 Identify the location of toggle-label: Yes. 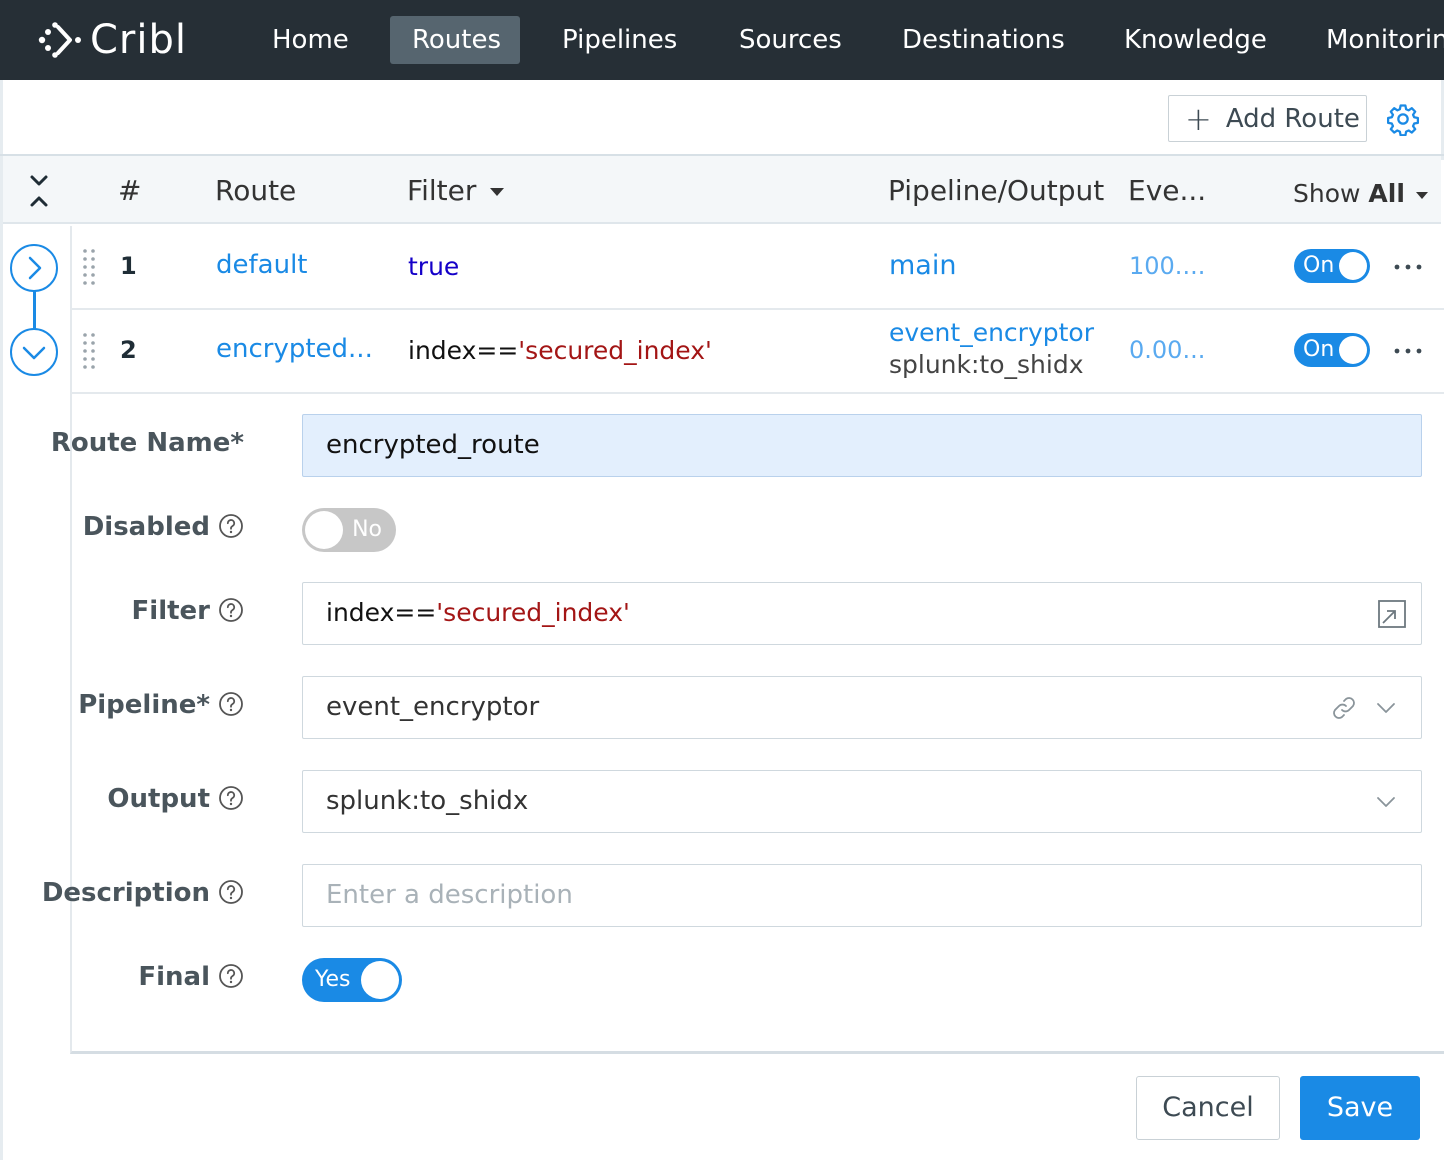
(333, 979).